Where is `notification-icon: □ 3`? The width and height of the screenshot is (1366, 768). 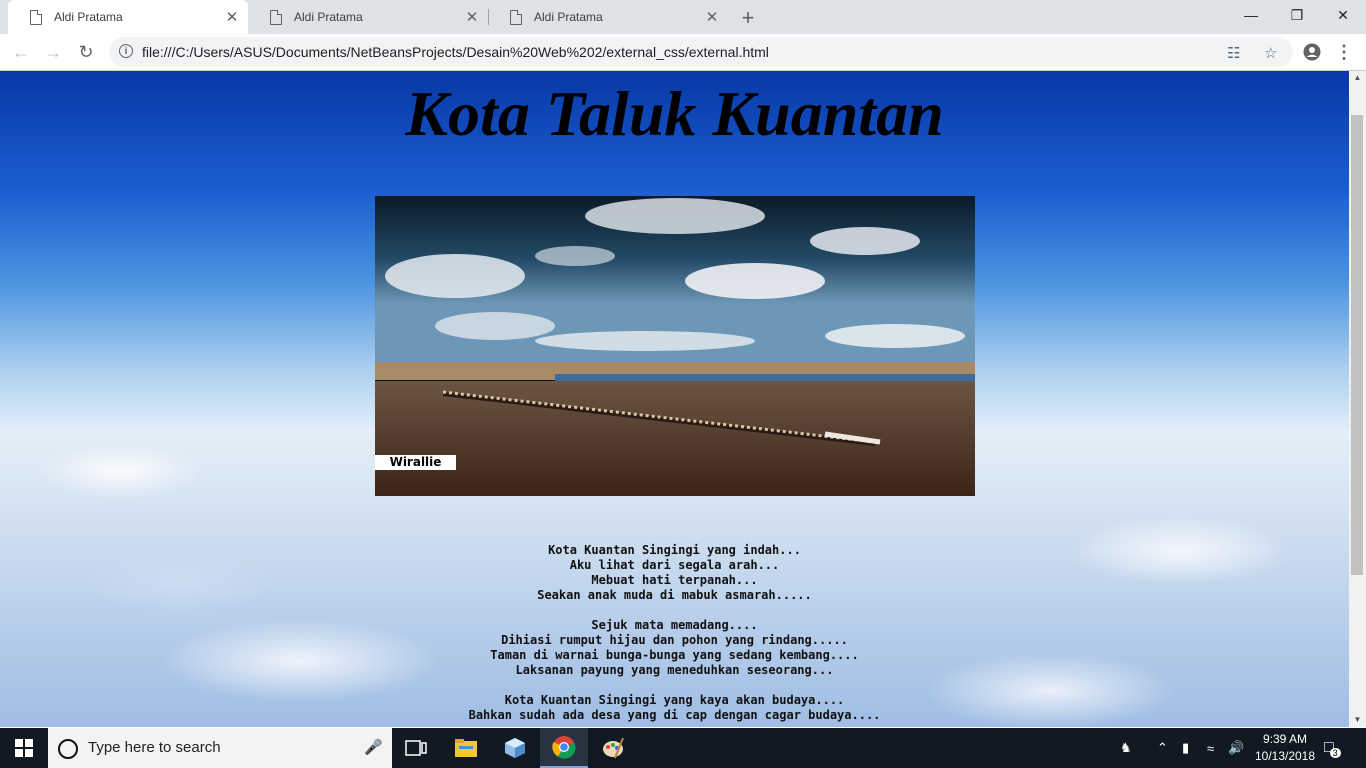 notification-icon: □ 3 is located at coordinates (1332, 748).